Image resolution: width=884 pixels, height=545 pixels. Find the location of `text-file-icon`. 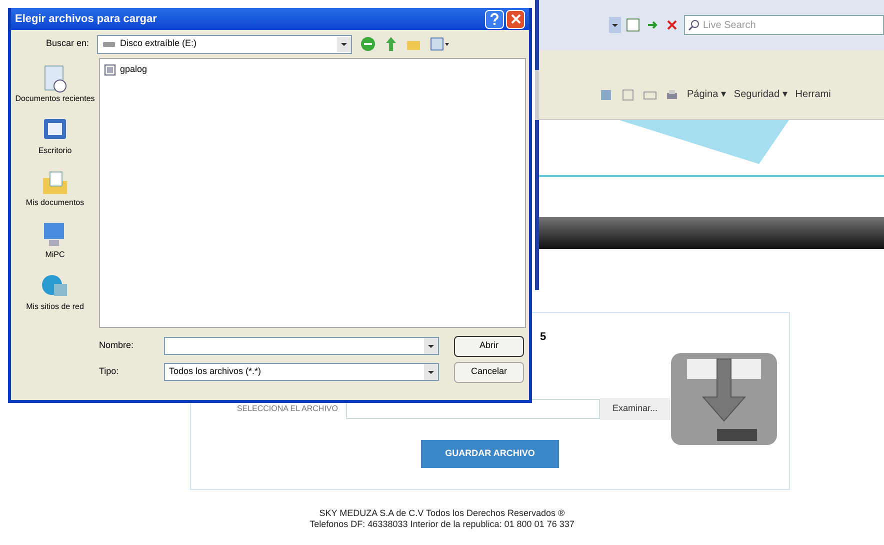

text-file-icon is located at coordinates (110, 70).